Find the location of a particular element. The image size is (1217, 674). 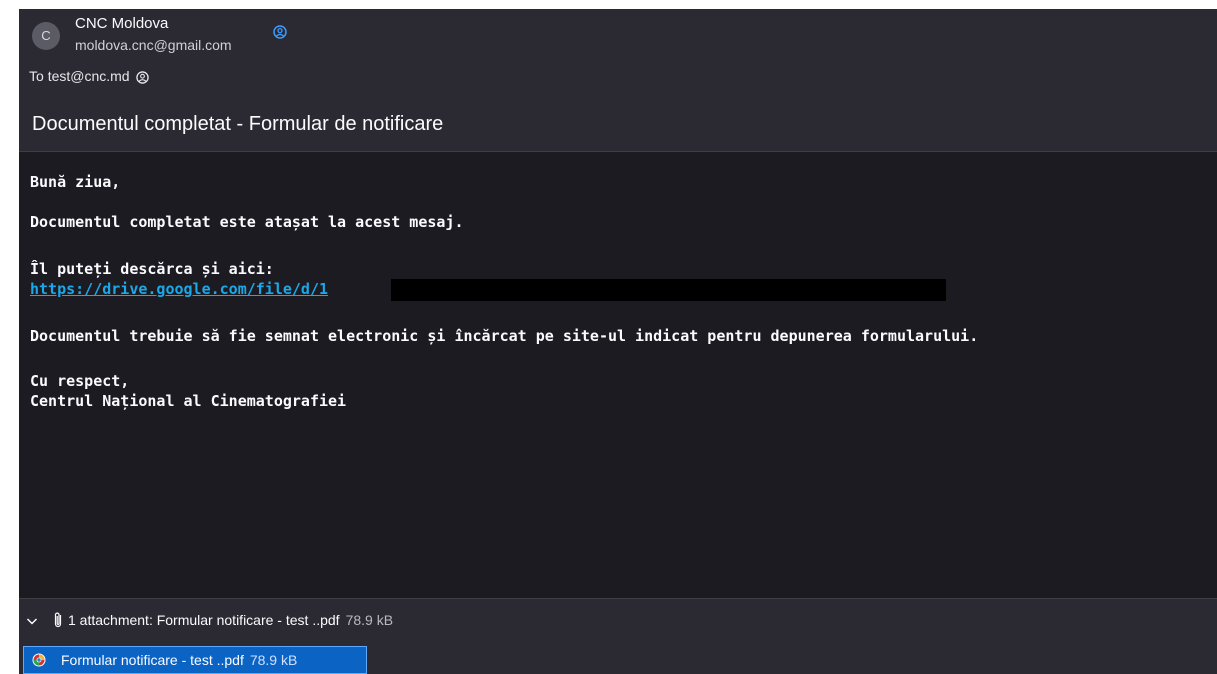

attachment-name: Formular notificare - test ..pdf 78.9 kB is located at coordinates (179, 660).